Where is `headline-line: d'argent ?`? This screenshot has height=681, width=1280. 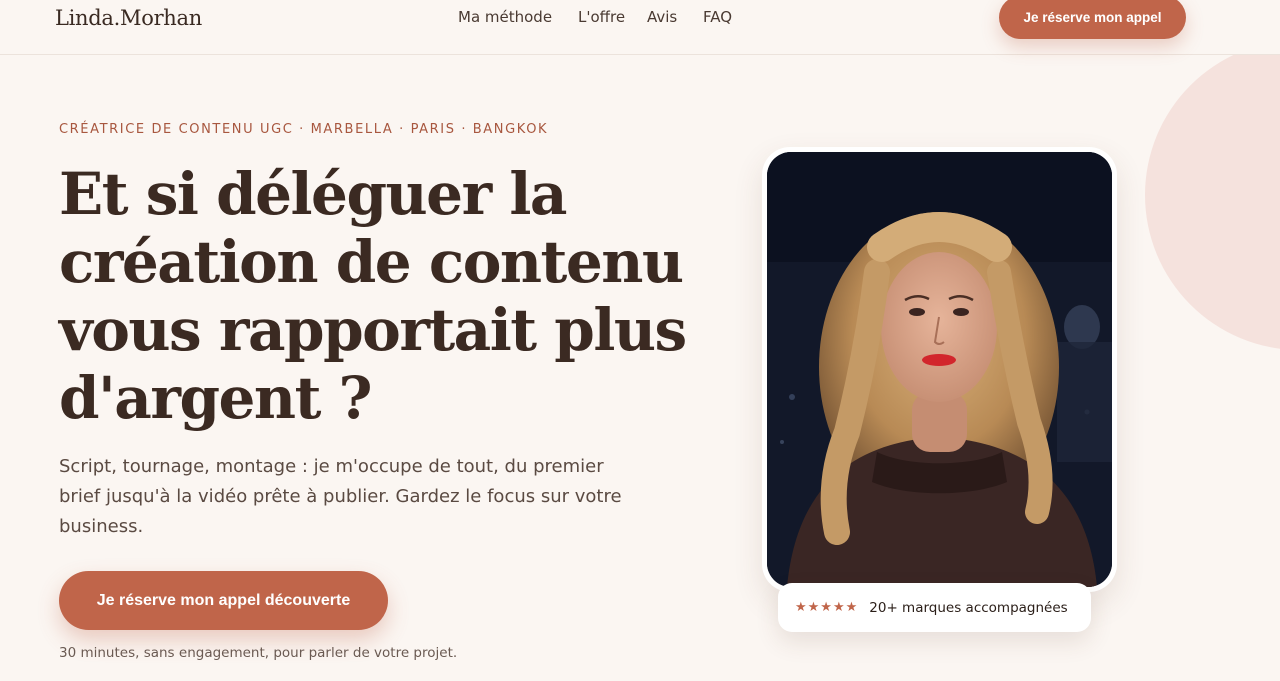 headline-line: d'argent ? is located at coordinates (216, 398).